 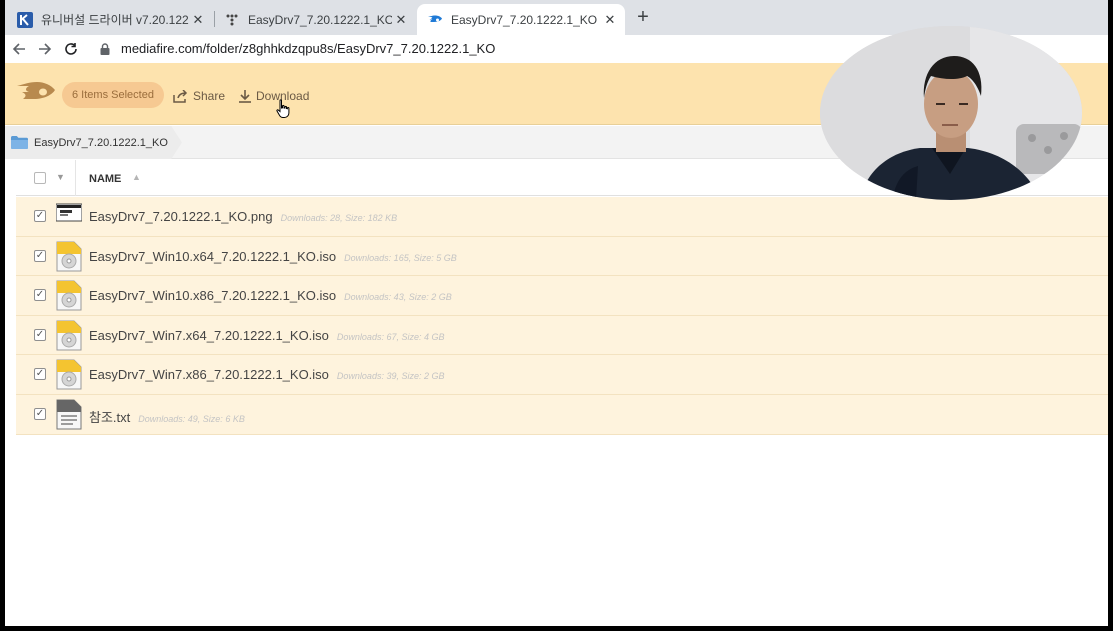 What do you see at coordinates (115, 20) in the screenshot?
I see `tab-title: 유니버설 드라이버 v7.20.1222.1` at bounding box center [115, 20].